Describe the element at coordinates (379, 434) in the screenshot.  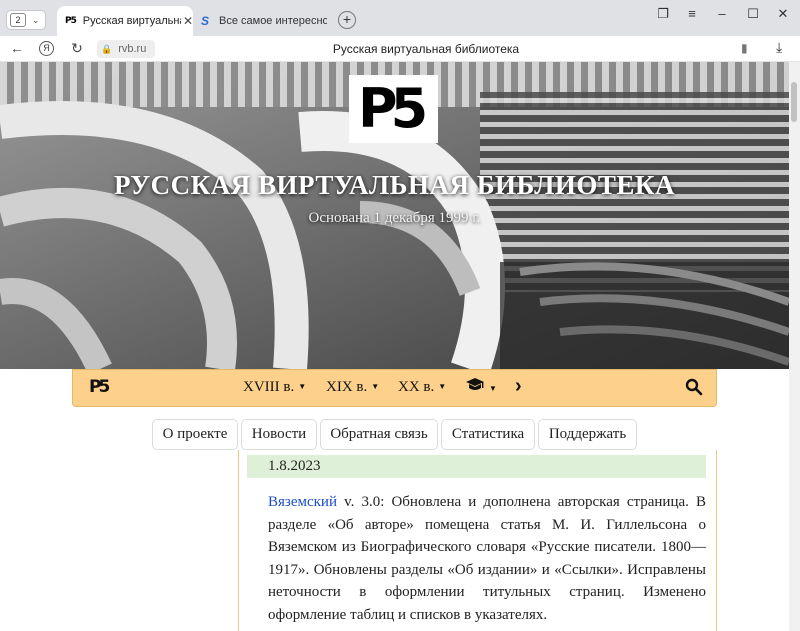
I see `subnav-feedback: Обратная связь` at that location.